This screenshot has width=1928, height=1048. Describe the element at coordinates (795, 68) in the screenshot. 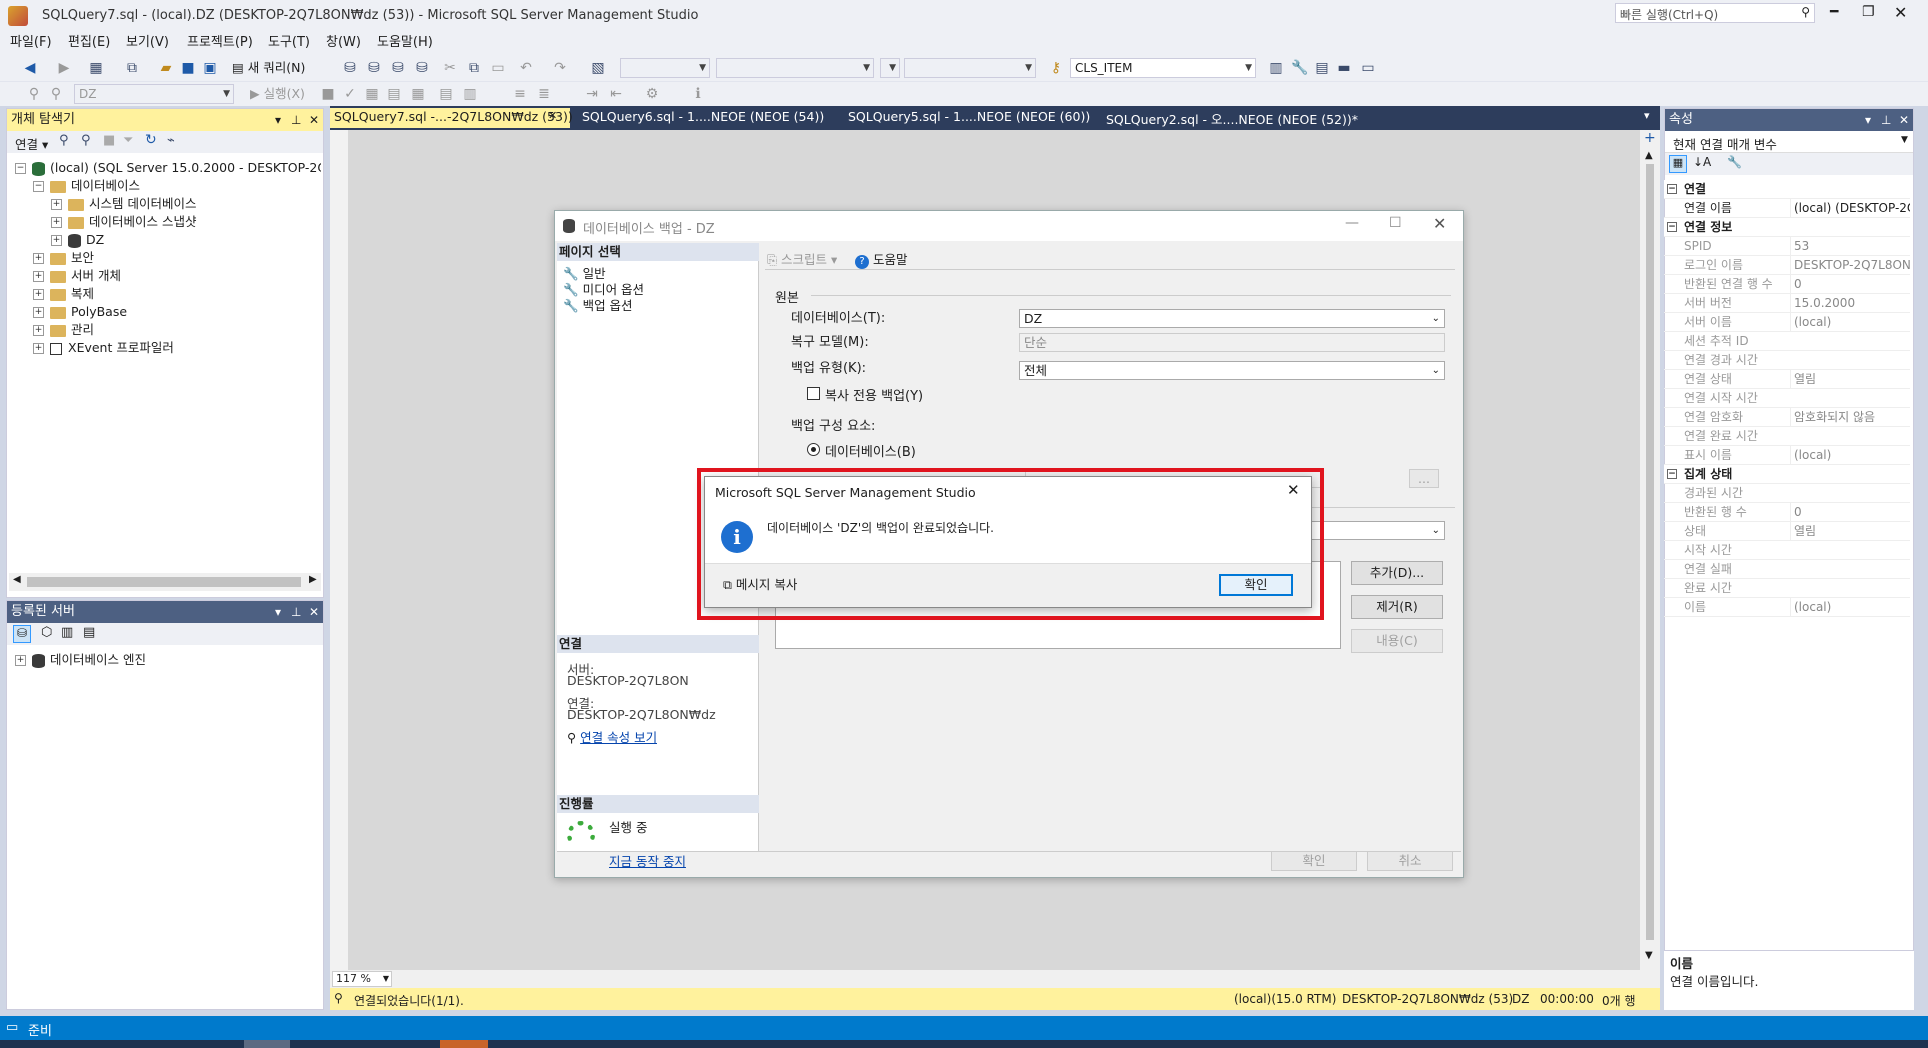

I see `platform-combo: ▼` at that location.